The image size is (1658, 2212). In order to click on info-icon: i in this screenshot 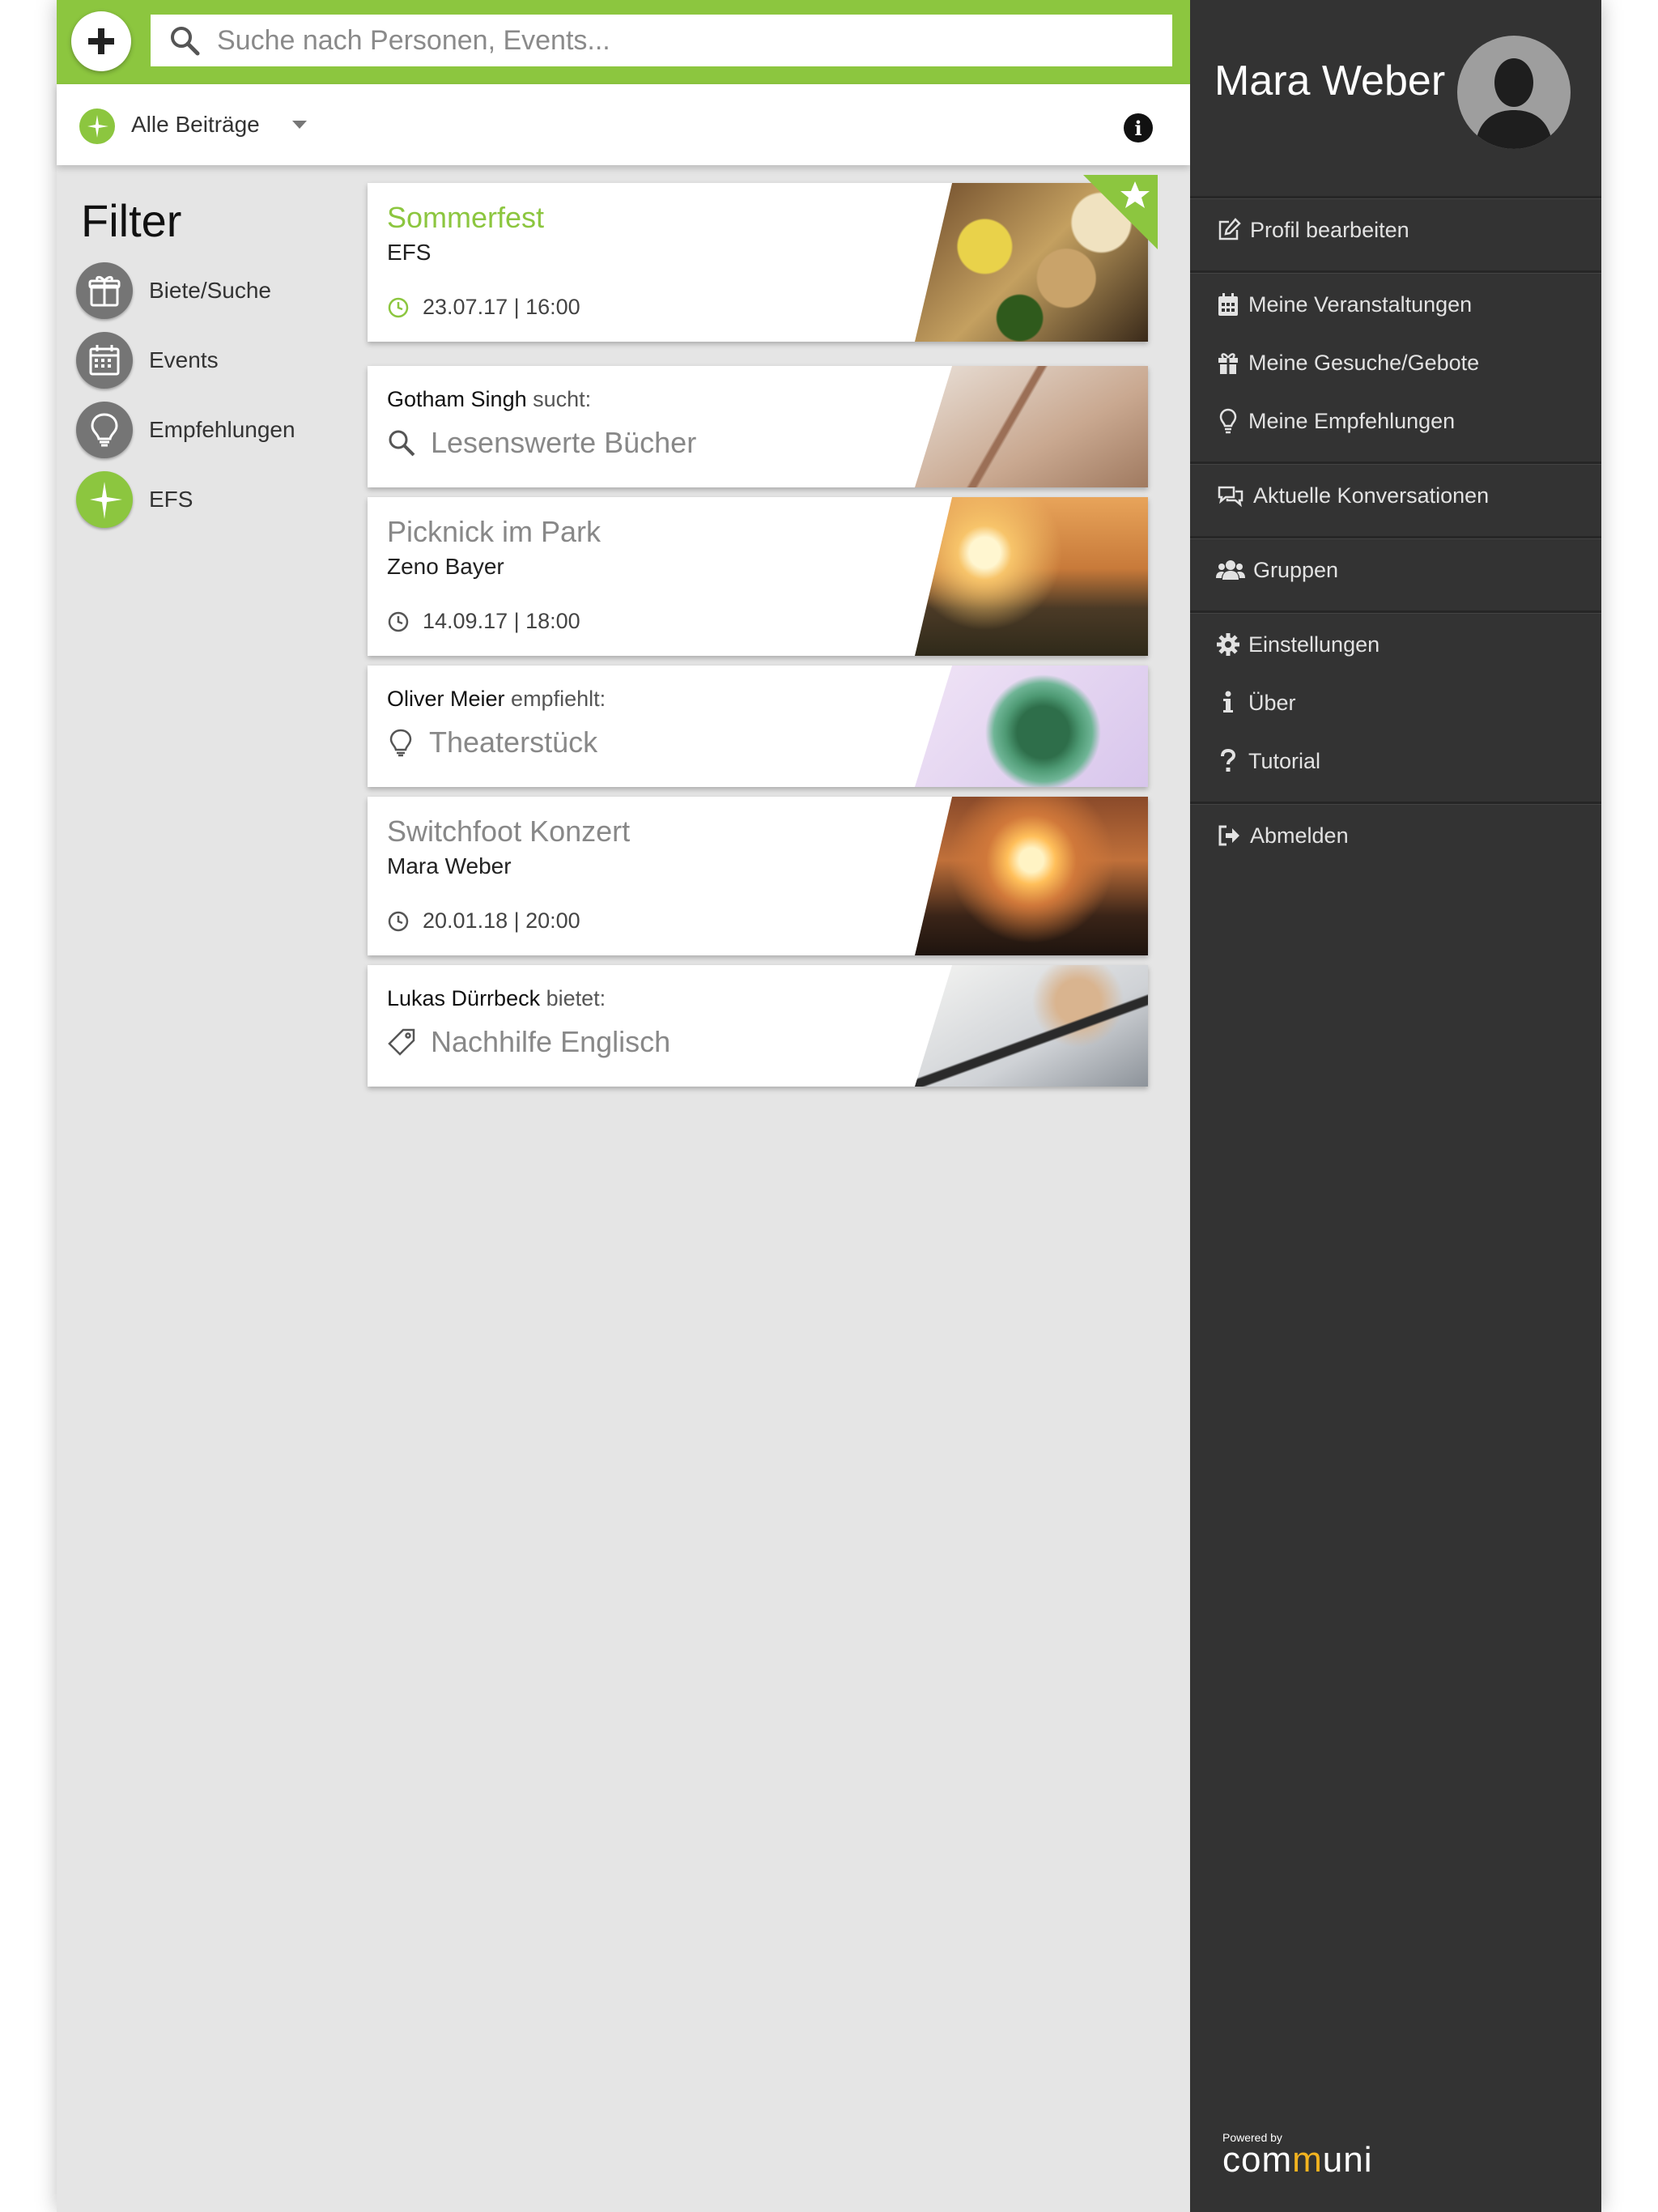, I will do `click(1138, 128)`.